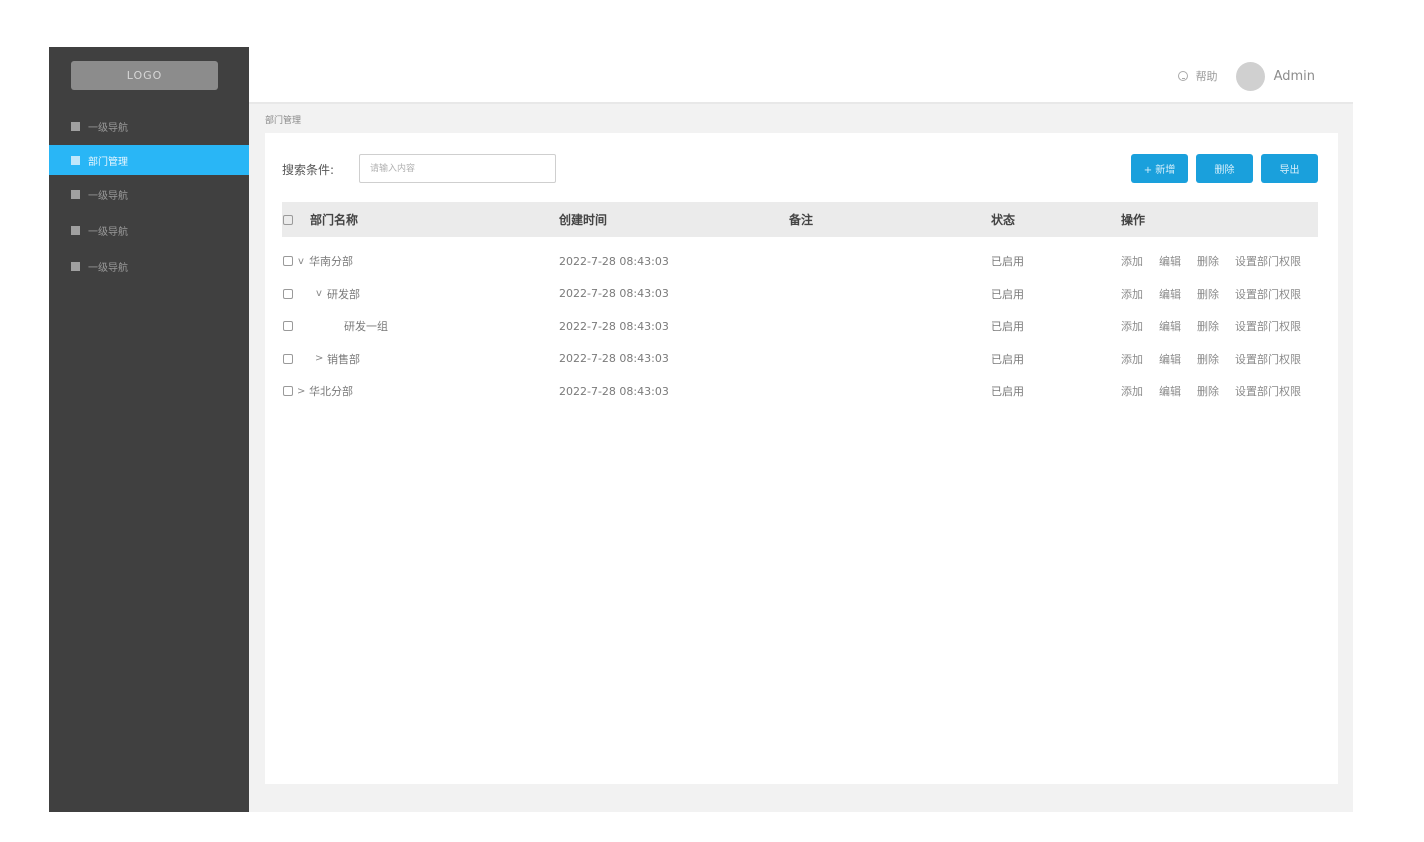 Image resolution: width=1424 pixels, height=842 pixels. What do you see at coordinates (308, 170) in the screenshot?
I see `search-label: 搜索条件:` at bounding box center [308, 170].